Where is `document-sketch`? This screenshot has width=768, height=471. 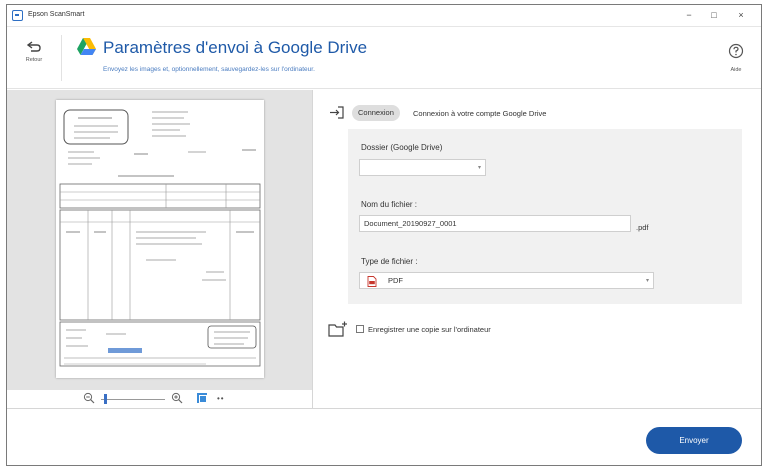 document-sketch is located at coordinates (160, 238).